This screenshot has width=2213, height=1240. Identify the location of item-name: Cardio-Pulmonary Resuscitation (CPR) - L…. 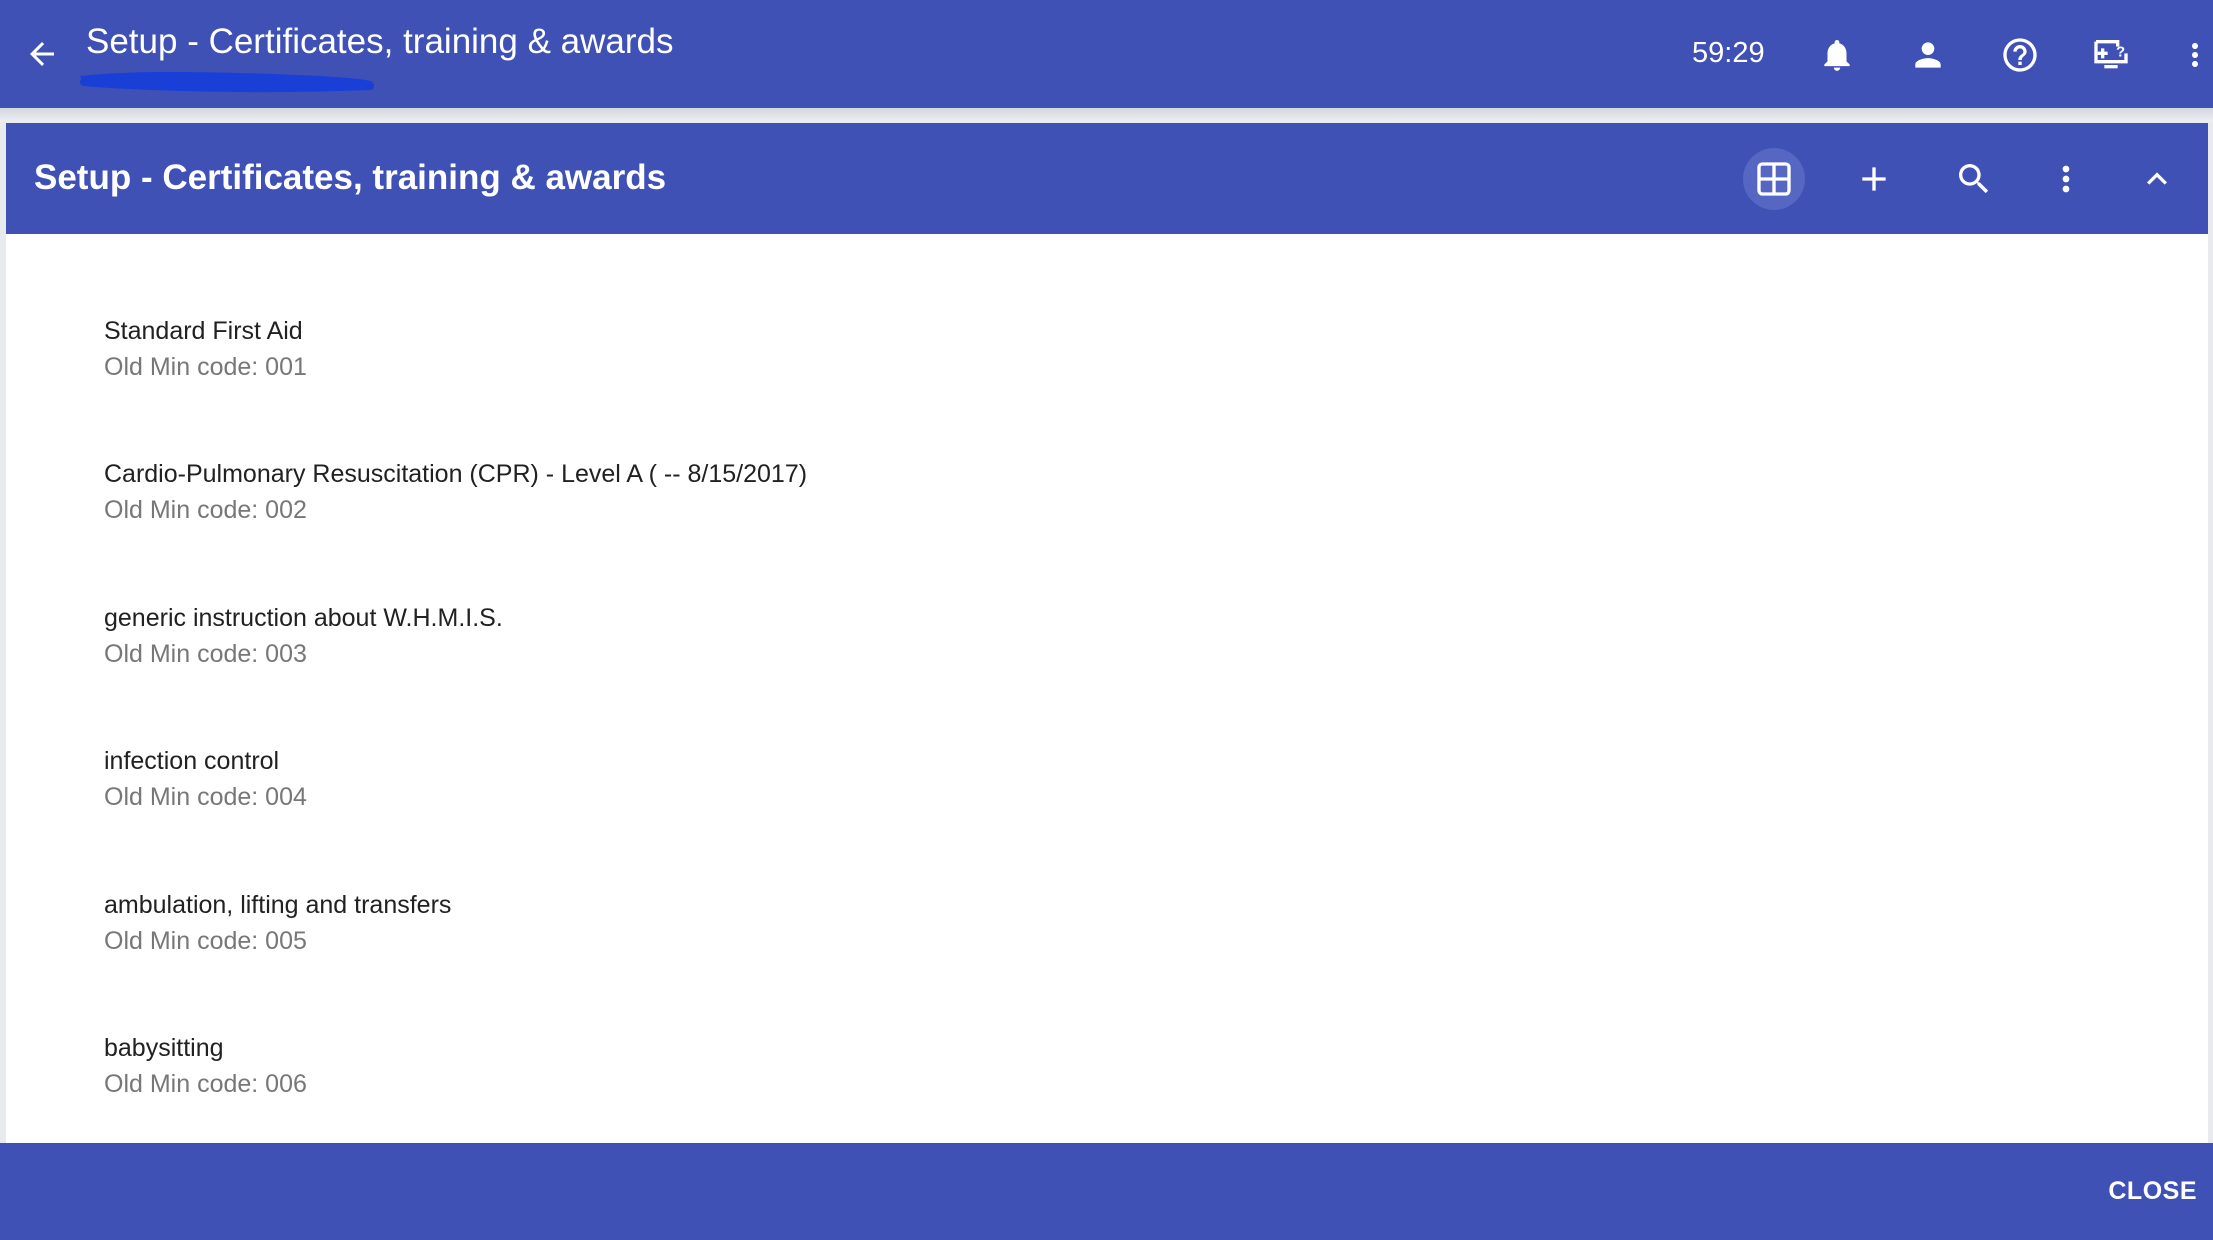
(456, 474).